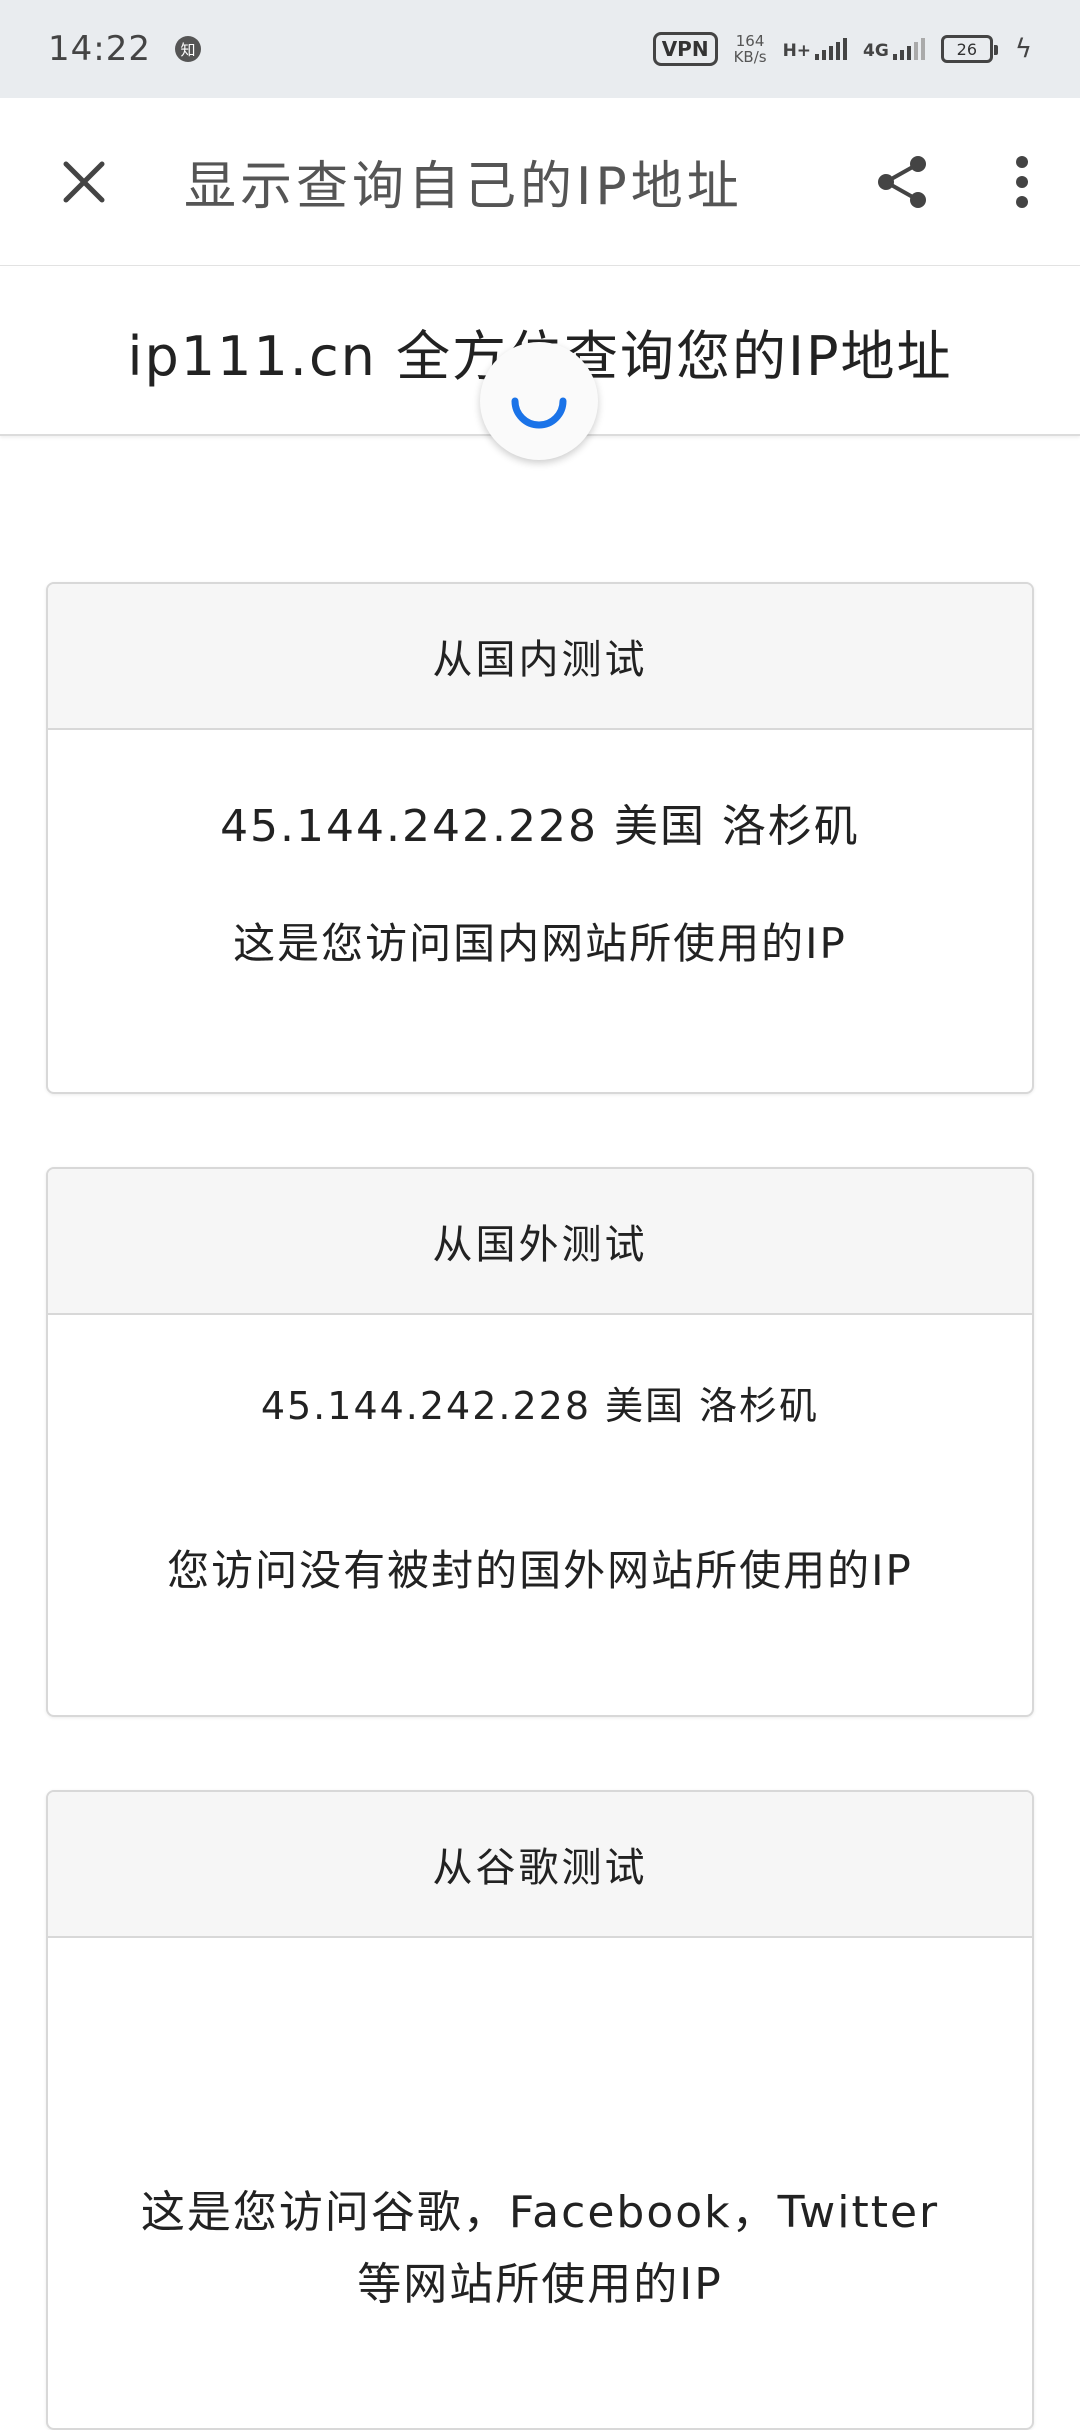 The height and width of the screenshot is (2430, 1080). Describe the element at coordinates (876, 51) in the screenshot. I see `signal-4g-label: 4G` at that location.